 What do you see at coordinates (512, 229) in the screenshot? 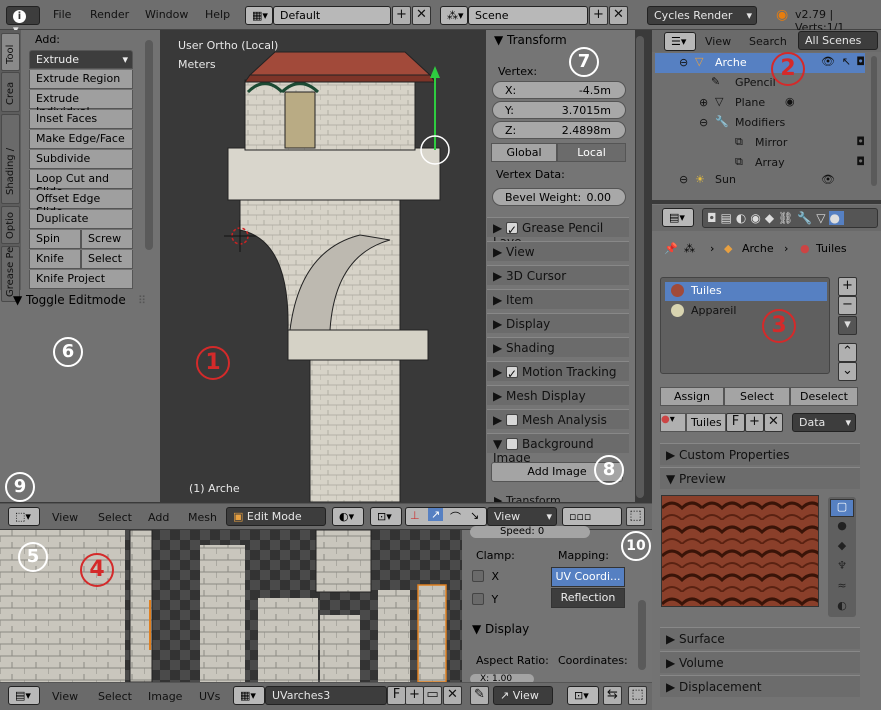
I see `checkbox-icon: ✓` at bounding box center [512, 229].